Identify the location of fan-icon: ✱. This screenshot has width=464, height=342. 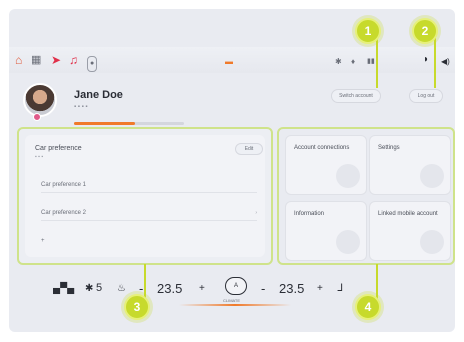
(89, 288).